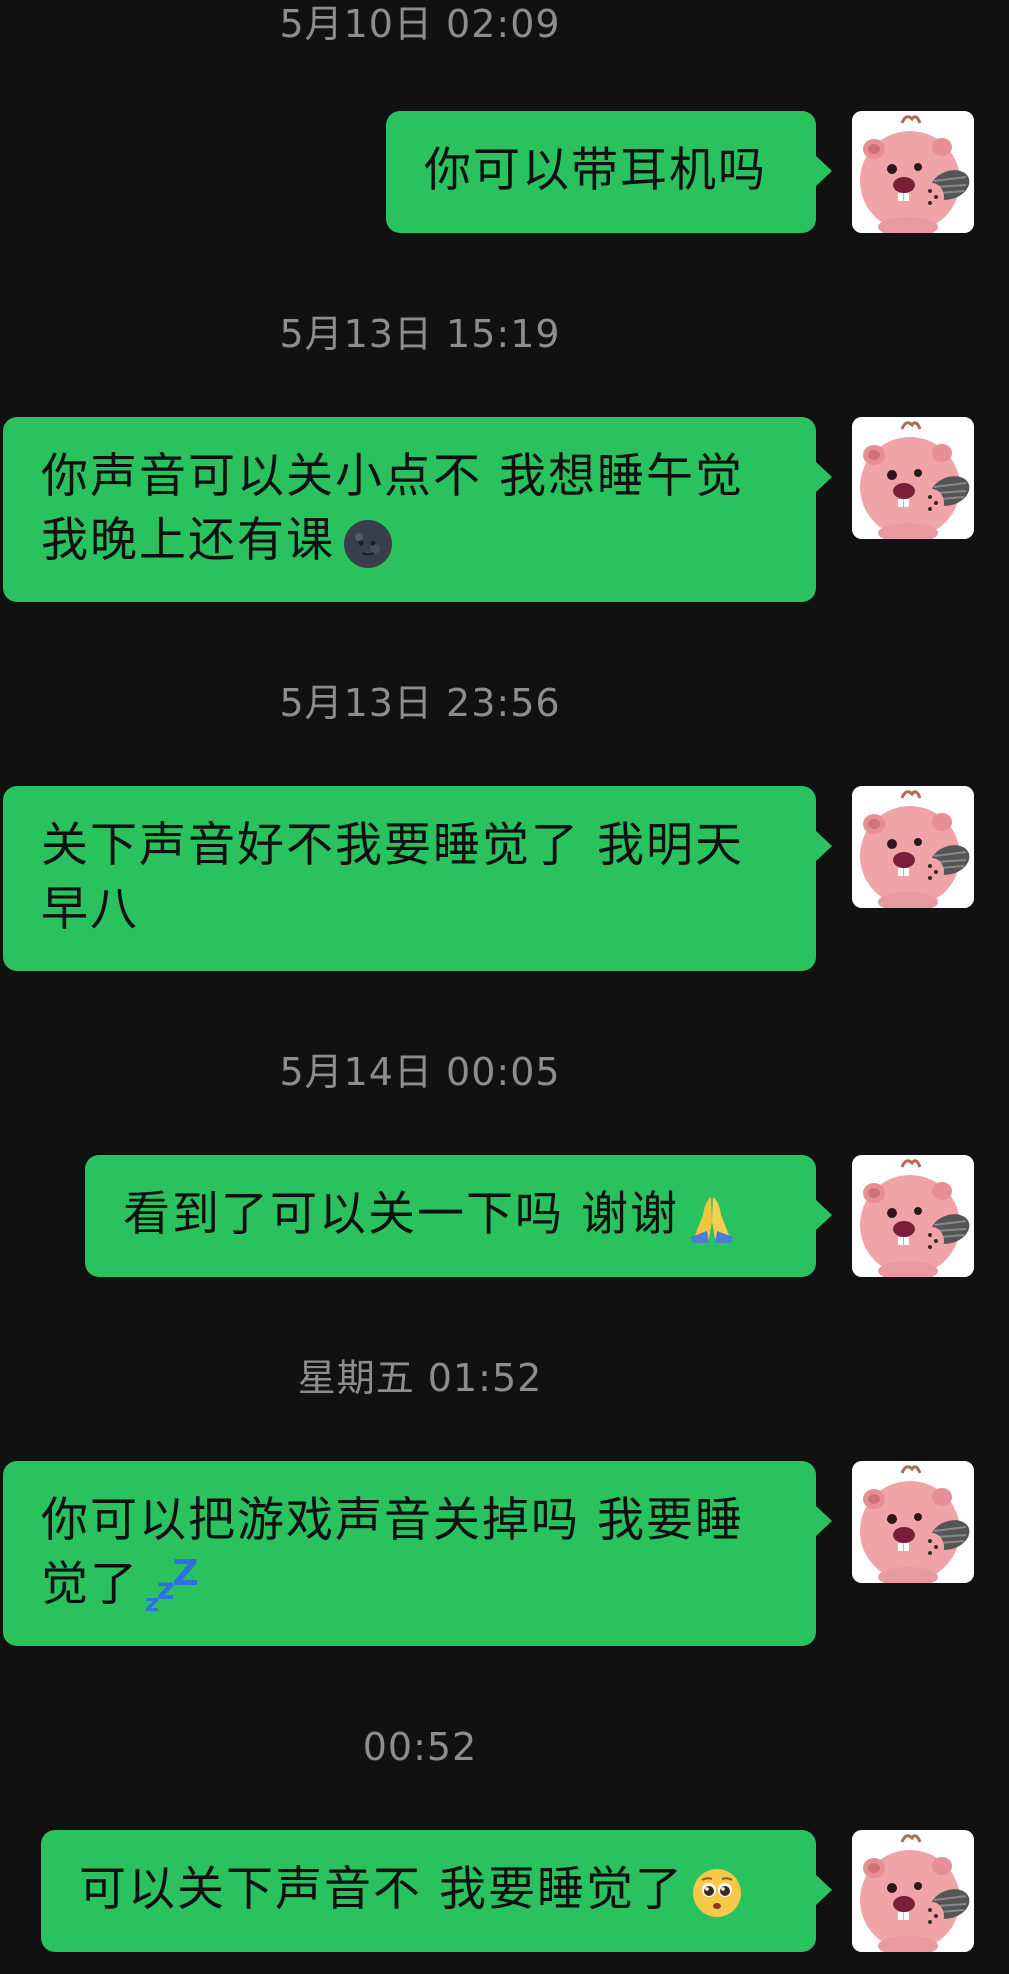 This screenshot has height=1974, width=1009. Describe the element at coordinates (417, 1553) in the screenshot. I see `message-bubble: 你可以把游戏声音关掉吗 我要睡 觉了 zzZ` at that location.